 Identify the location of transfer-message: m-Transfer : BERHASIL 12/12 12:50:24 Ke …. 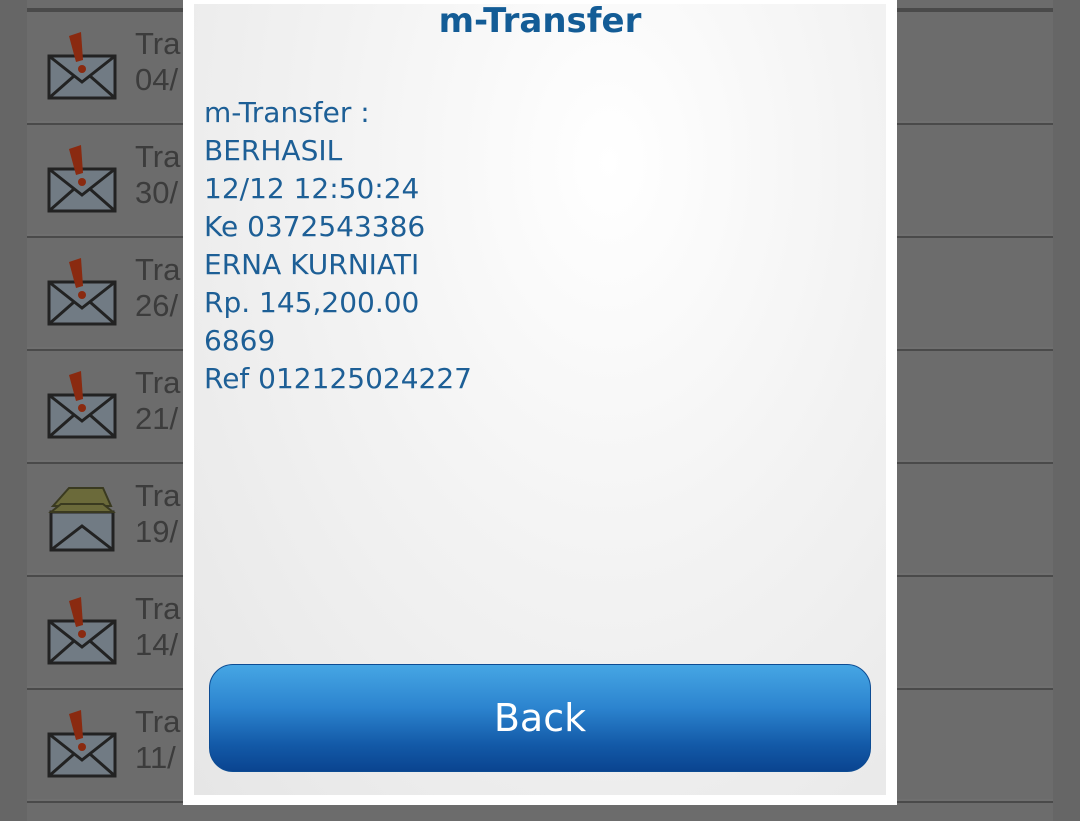
(338, 246).